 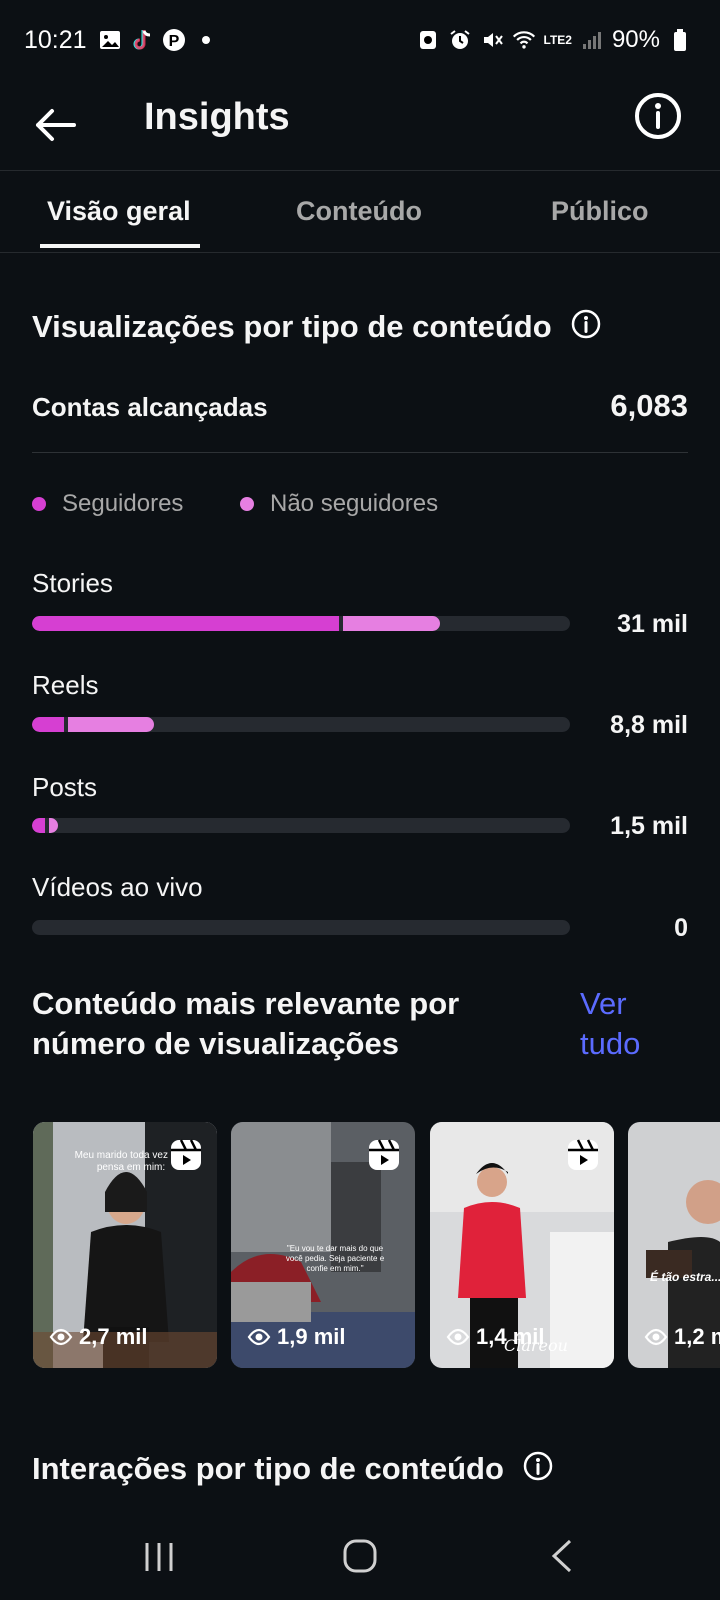 What do you see at coordinates (360, 452) in the screenshot?
I see `divider` at bounding box center [360, 452].